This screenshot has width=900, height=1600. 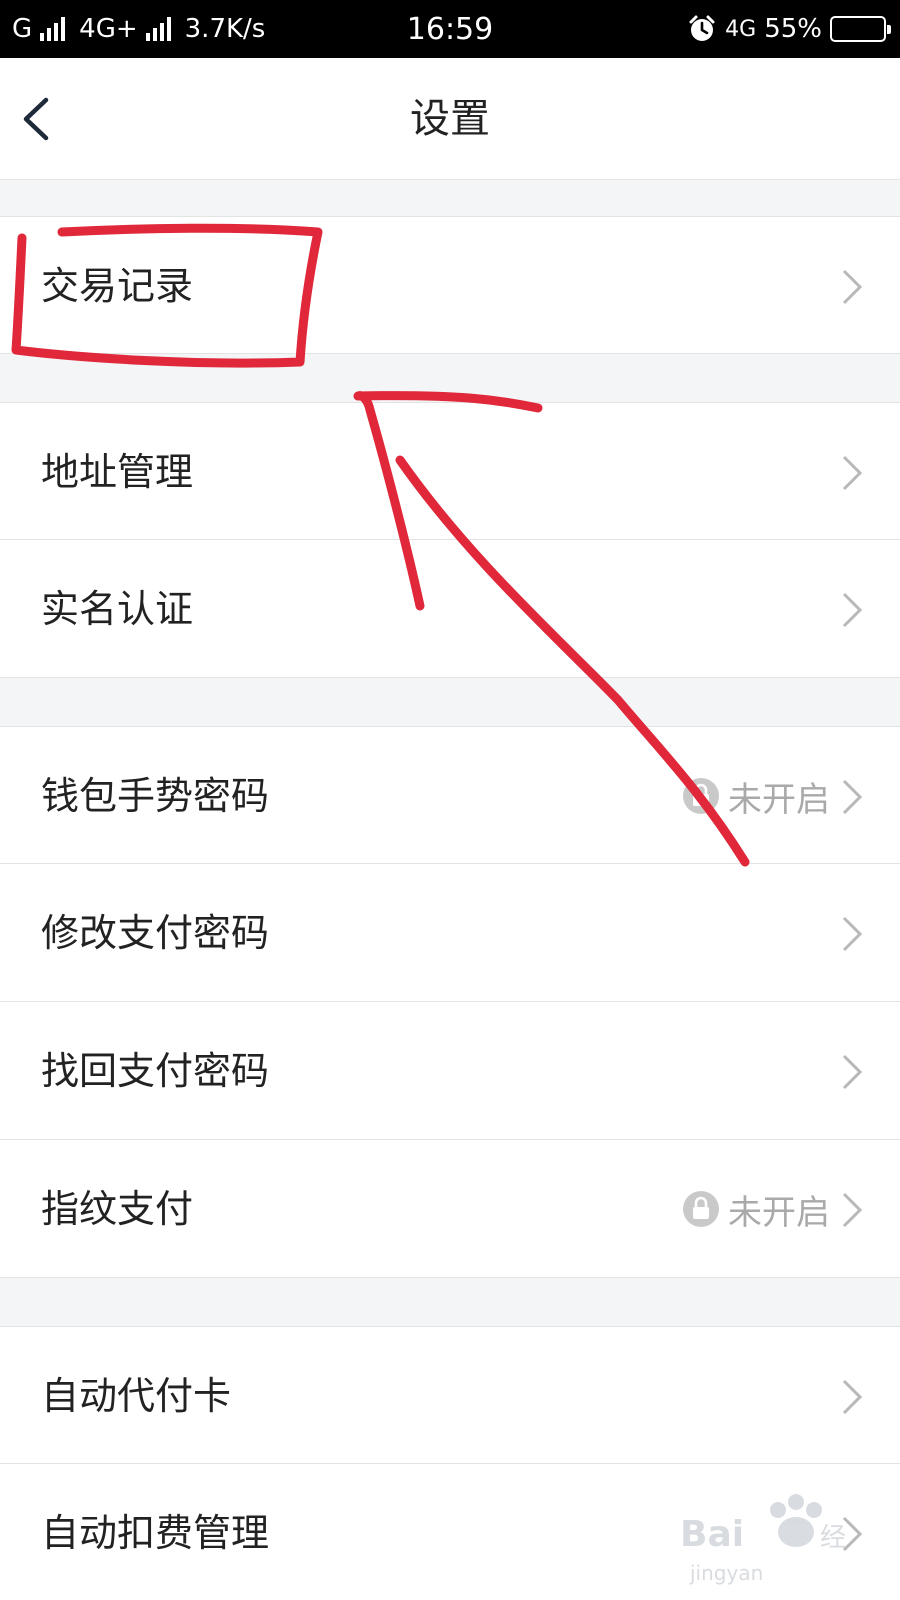 I want to click on settings-row-recover-pay-password: 找回支付密码, so click(x=450, y=1071).